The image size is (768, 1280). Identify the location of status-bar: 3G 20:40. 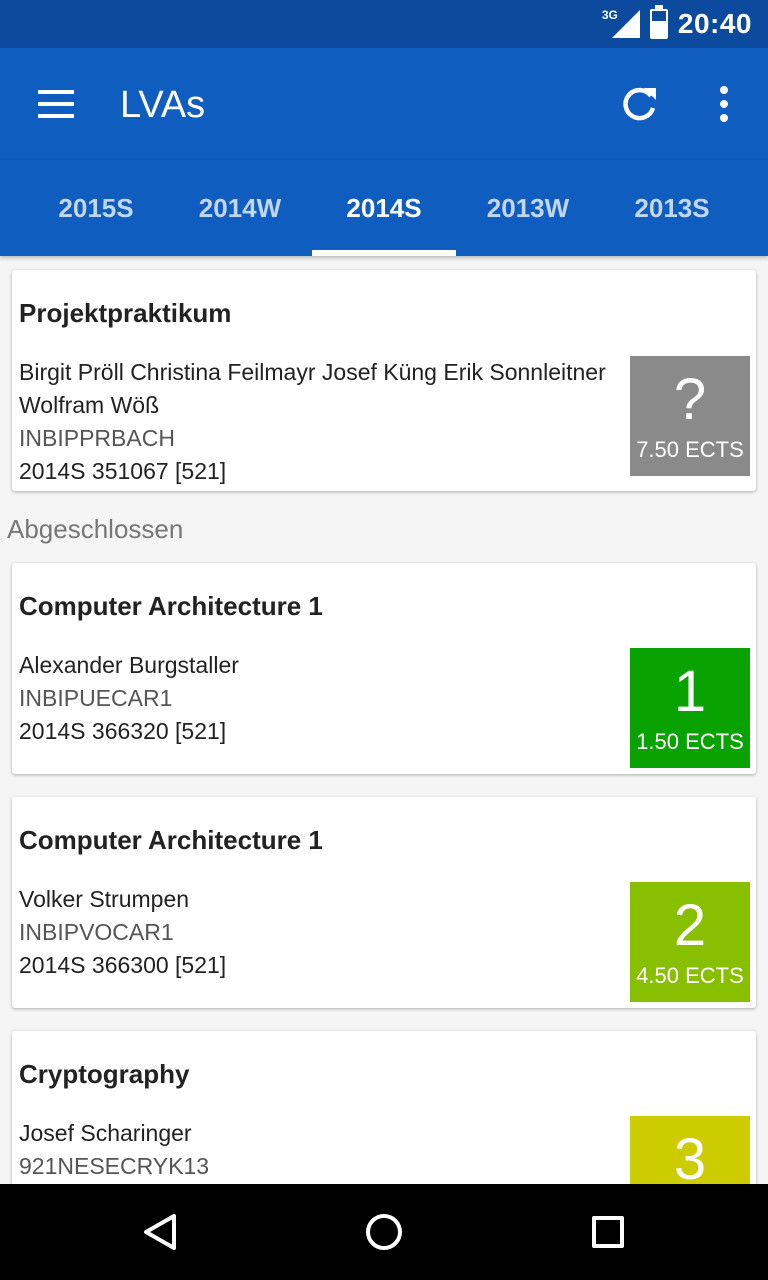
(384, 24).